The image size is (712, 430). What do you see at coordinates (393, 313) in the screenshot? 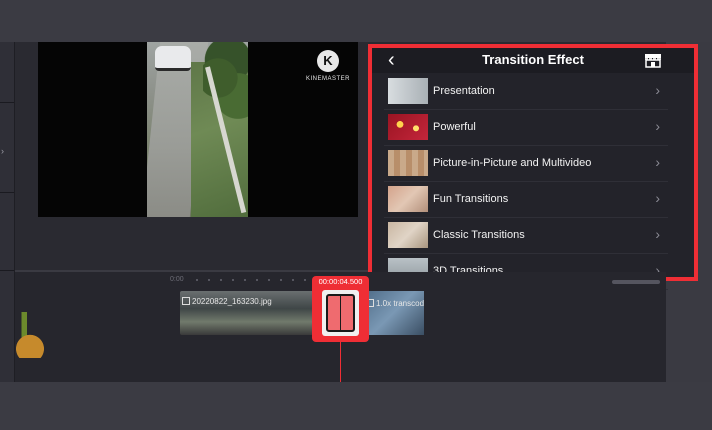
I see `video-clip-2: 1.0x transcod` at bounding box center [393, 313].